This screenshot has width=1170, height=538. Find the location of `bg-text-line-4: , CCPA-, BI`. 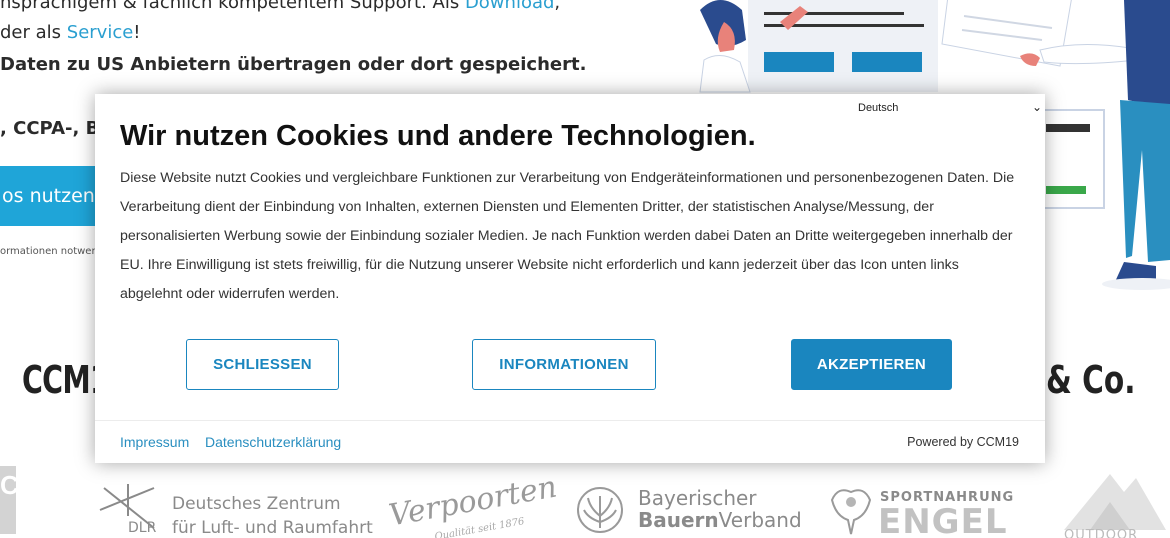

bg-text-line-4: , CCPA-, BI is located at coordinates (53, 128).